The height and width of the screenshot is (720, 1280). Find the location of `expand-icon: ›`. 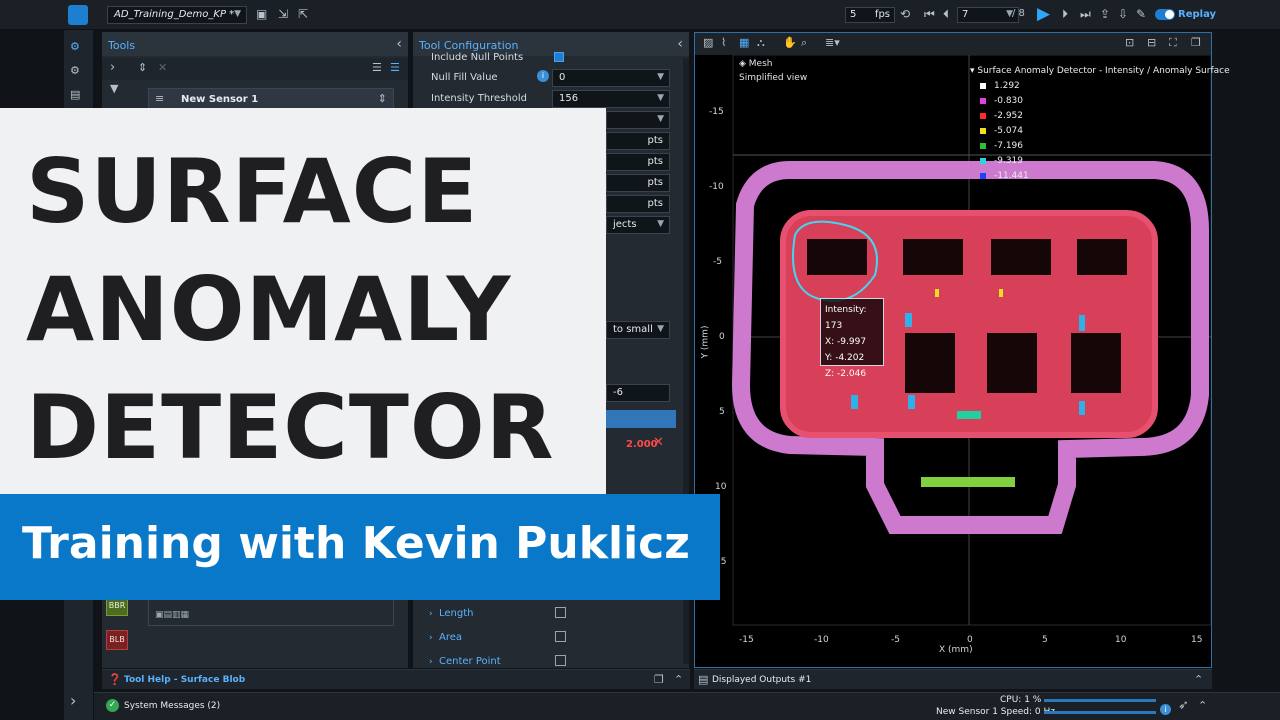

expand-icon: › is located at coordinates (73, 701).